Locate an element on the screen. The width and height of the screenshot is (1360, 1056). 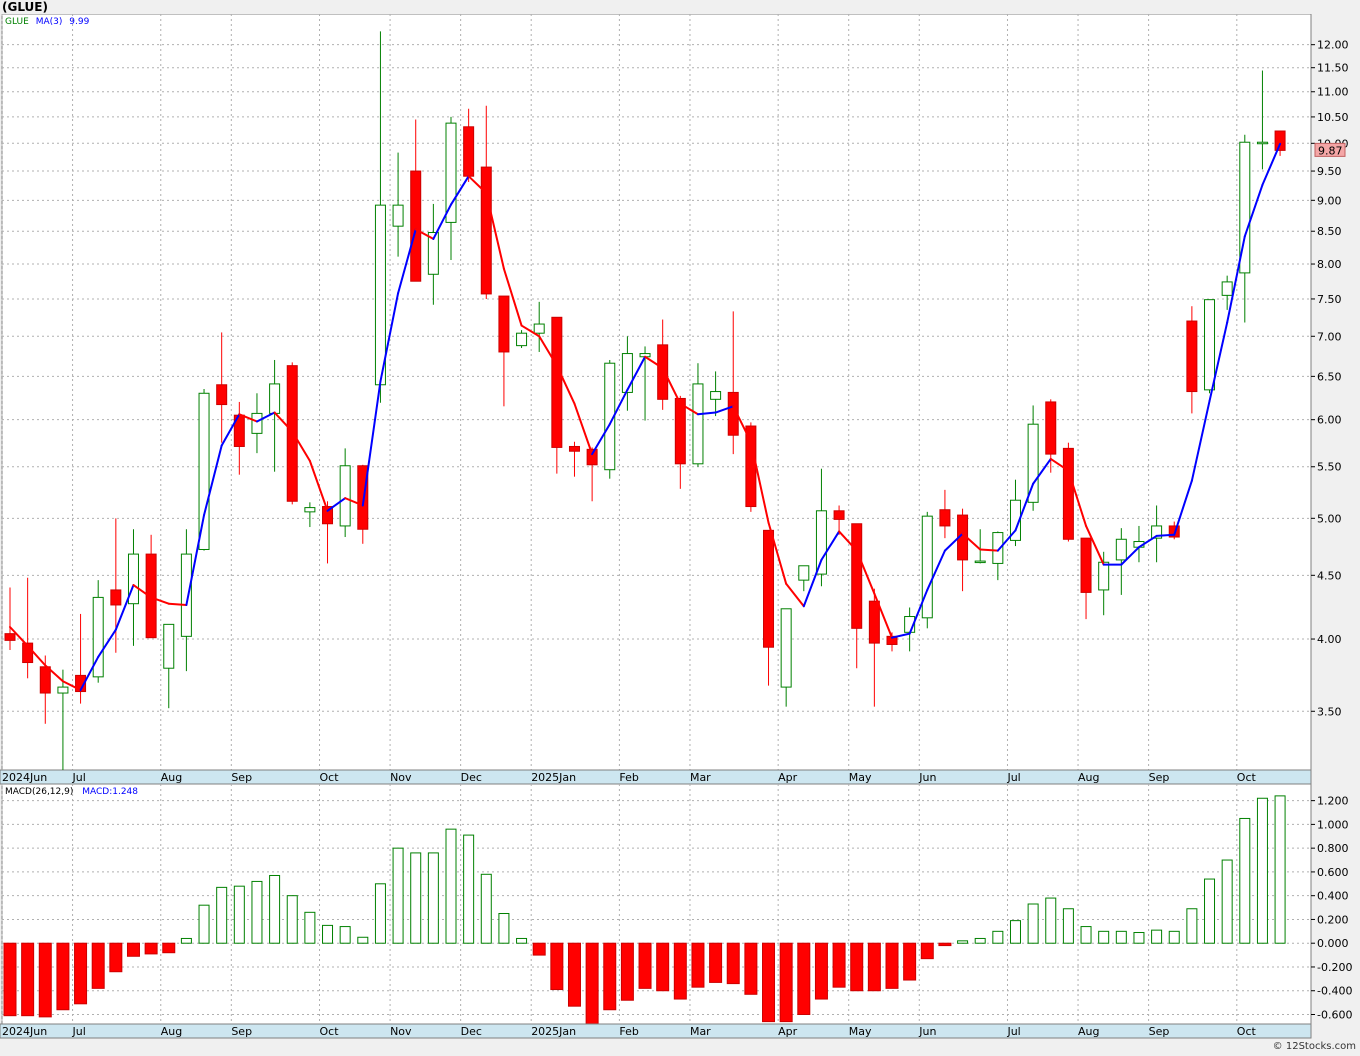
price-tick-label: 4.00 is located at coordinates (1329, 639).